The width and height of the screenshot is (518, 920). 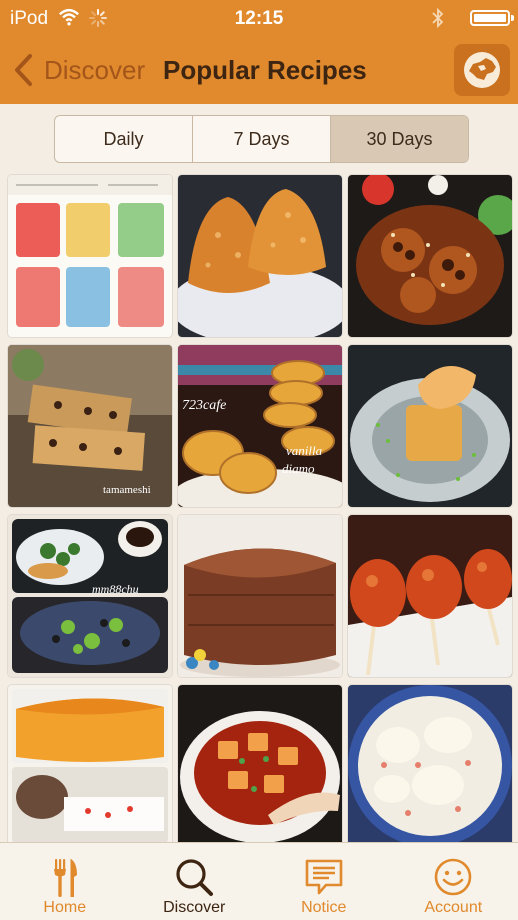 What do you see at coordinates (90, 766) in the screenshot?
I see `recipe-photo-sponge-cake` at bounding box center [90, 766].